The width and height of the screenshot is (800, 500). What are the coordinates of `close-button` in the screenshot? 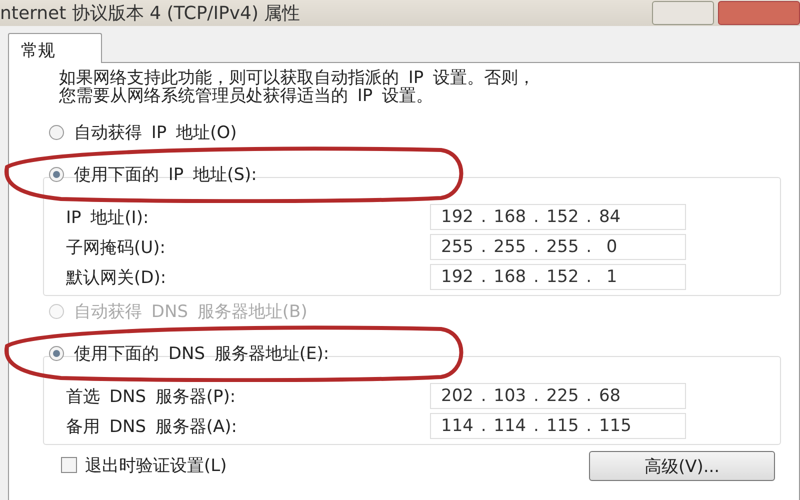 It's located at (759, 13).